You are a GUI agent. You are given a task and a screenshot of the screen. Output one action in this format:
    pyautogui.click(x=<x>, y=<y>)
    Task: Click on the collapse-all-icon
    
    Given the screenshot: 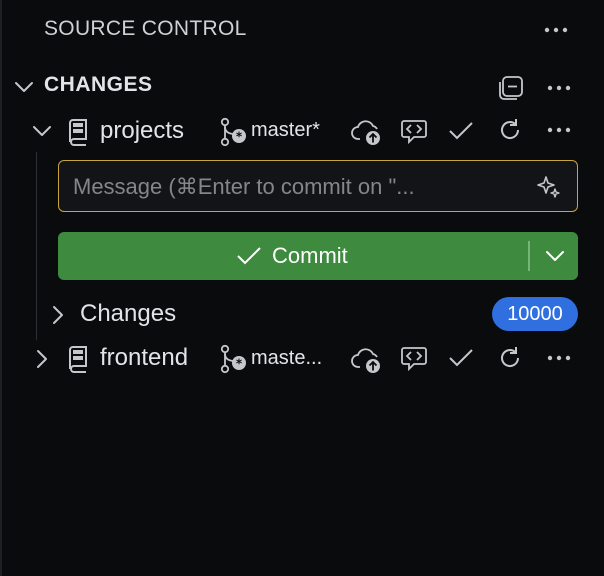 What is the action you would take?
    pyautogui.click(x=511, y=88)
    